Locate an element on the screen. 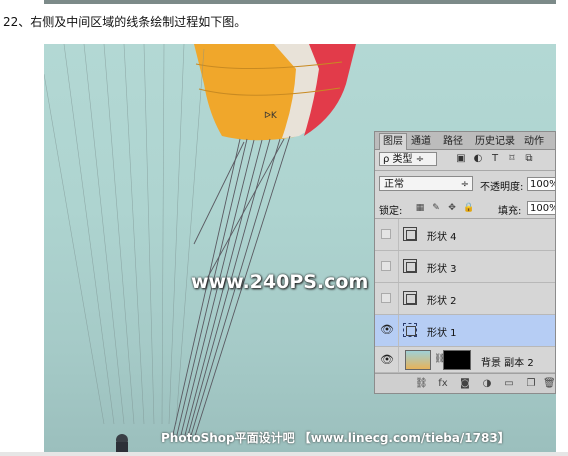 This screenshot has height=456, width=568. adjustment-filter-icon: ◐ is located at coordinates (478, 159).